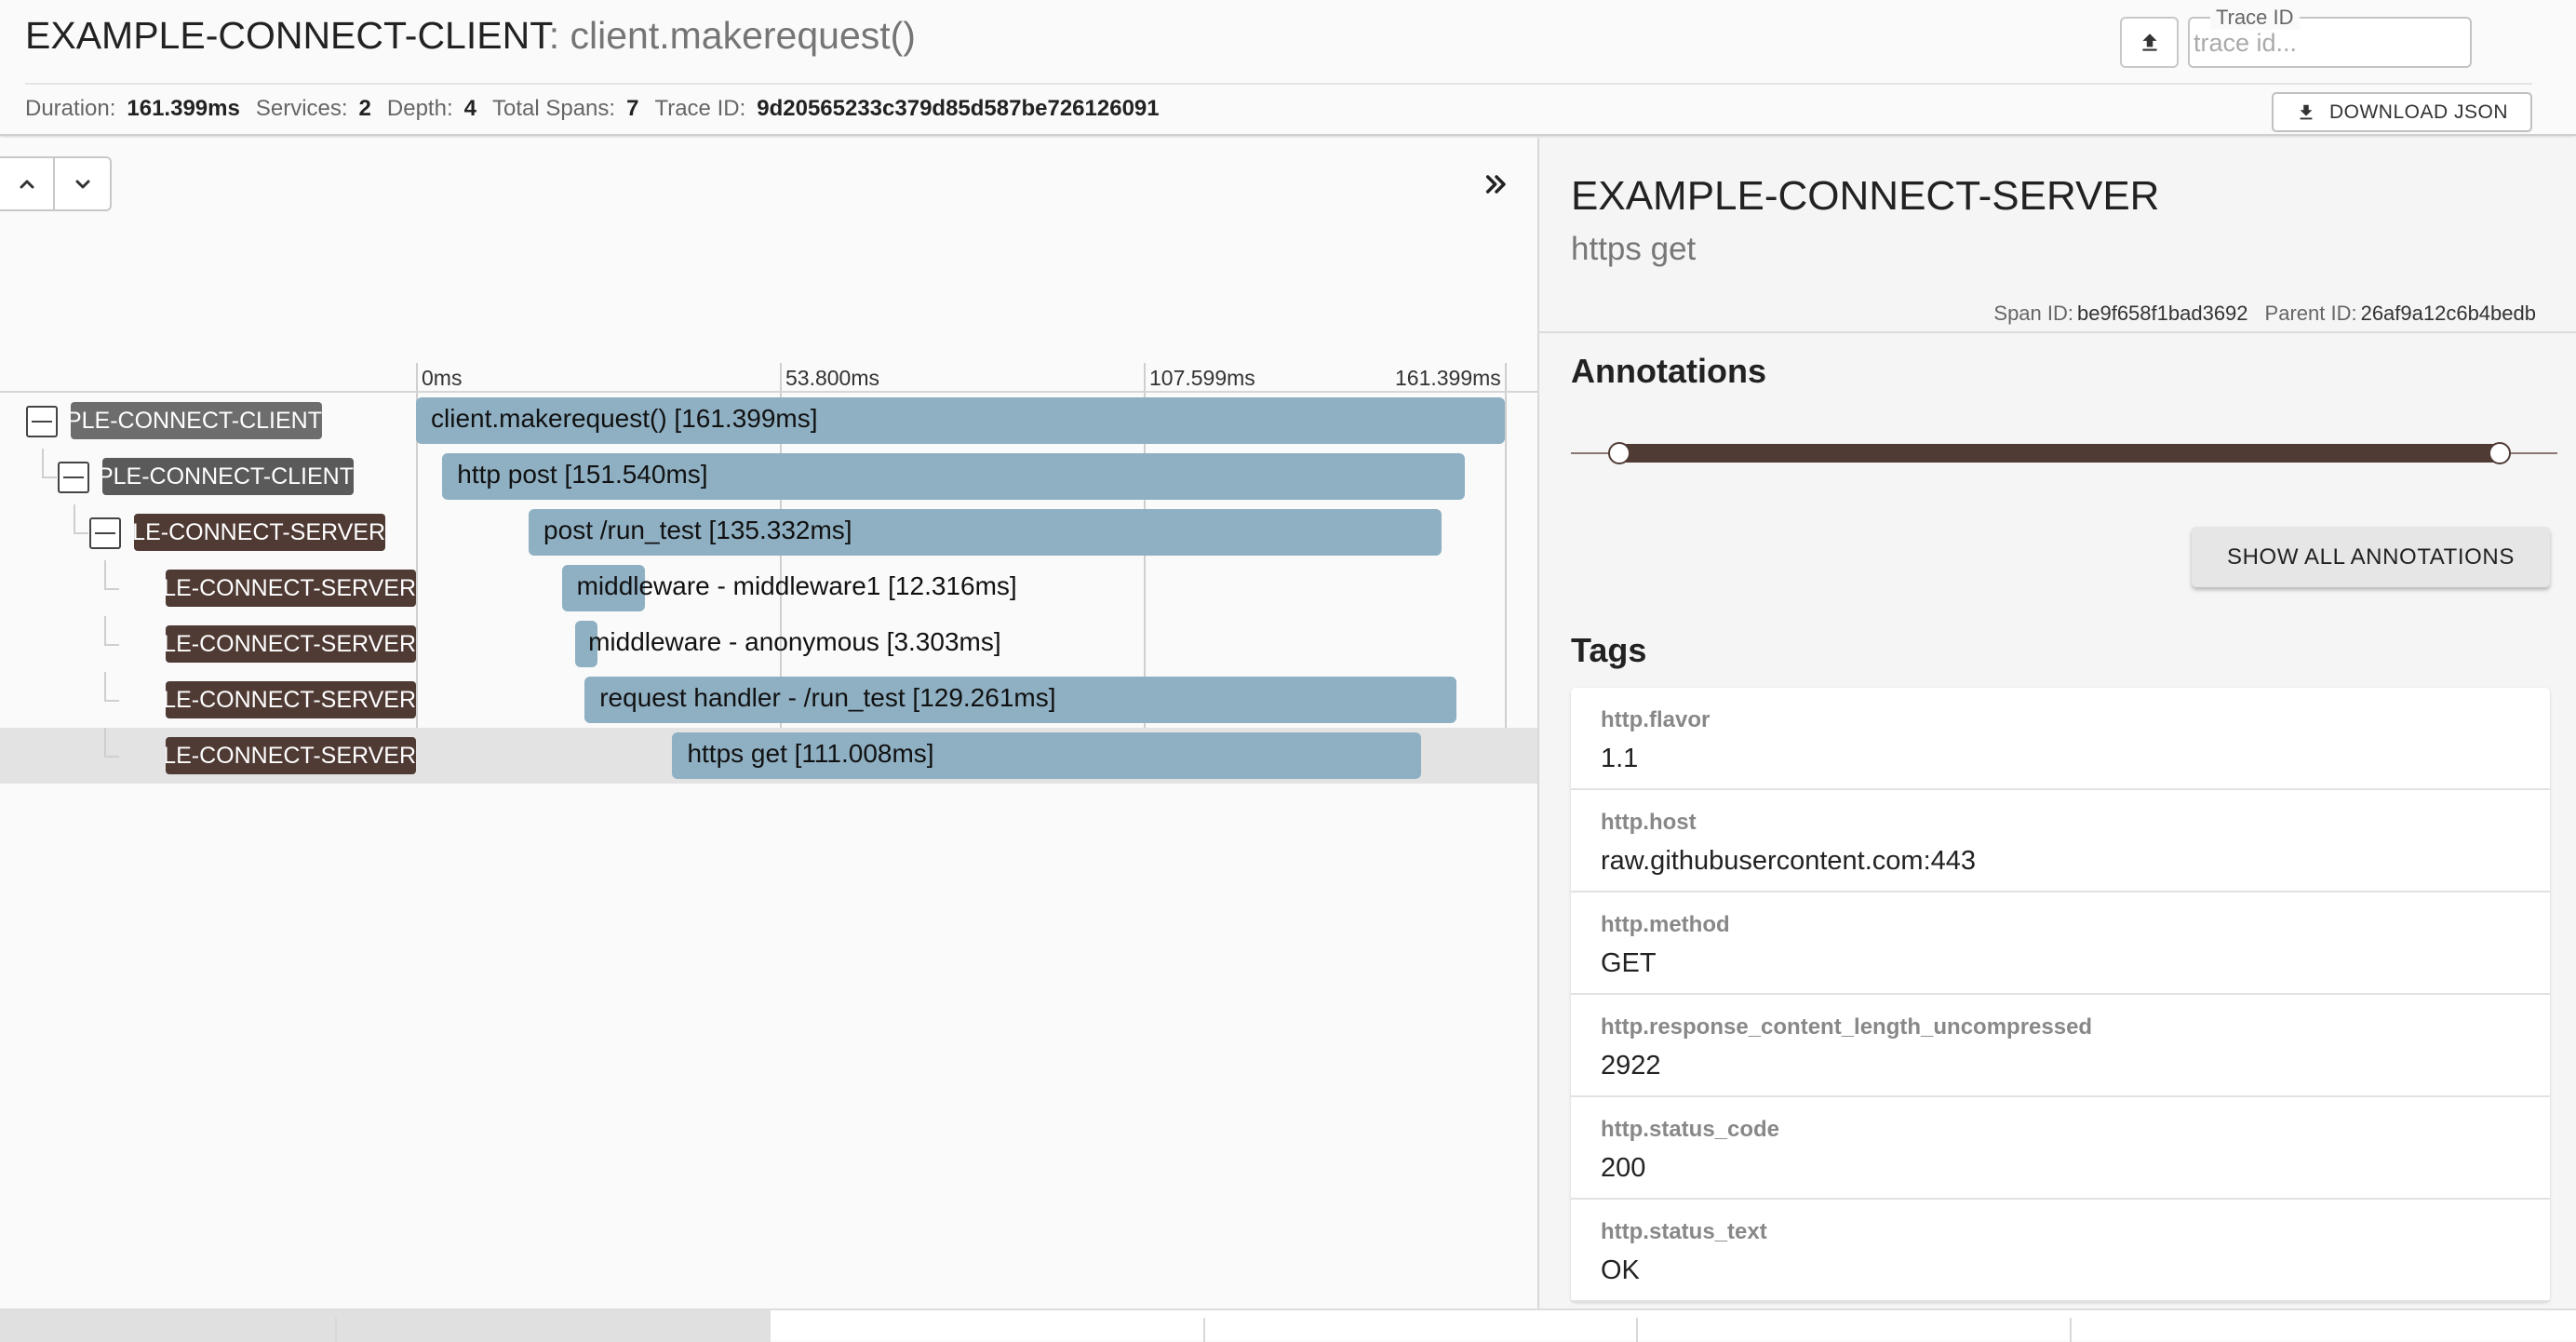  I want to click on tag-value: GET, so click(1629, 963).